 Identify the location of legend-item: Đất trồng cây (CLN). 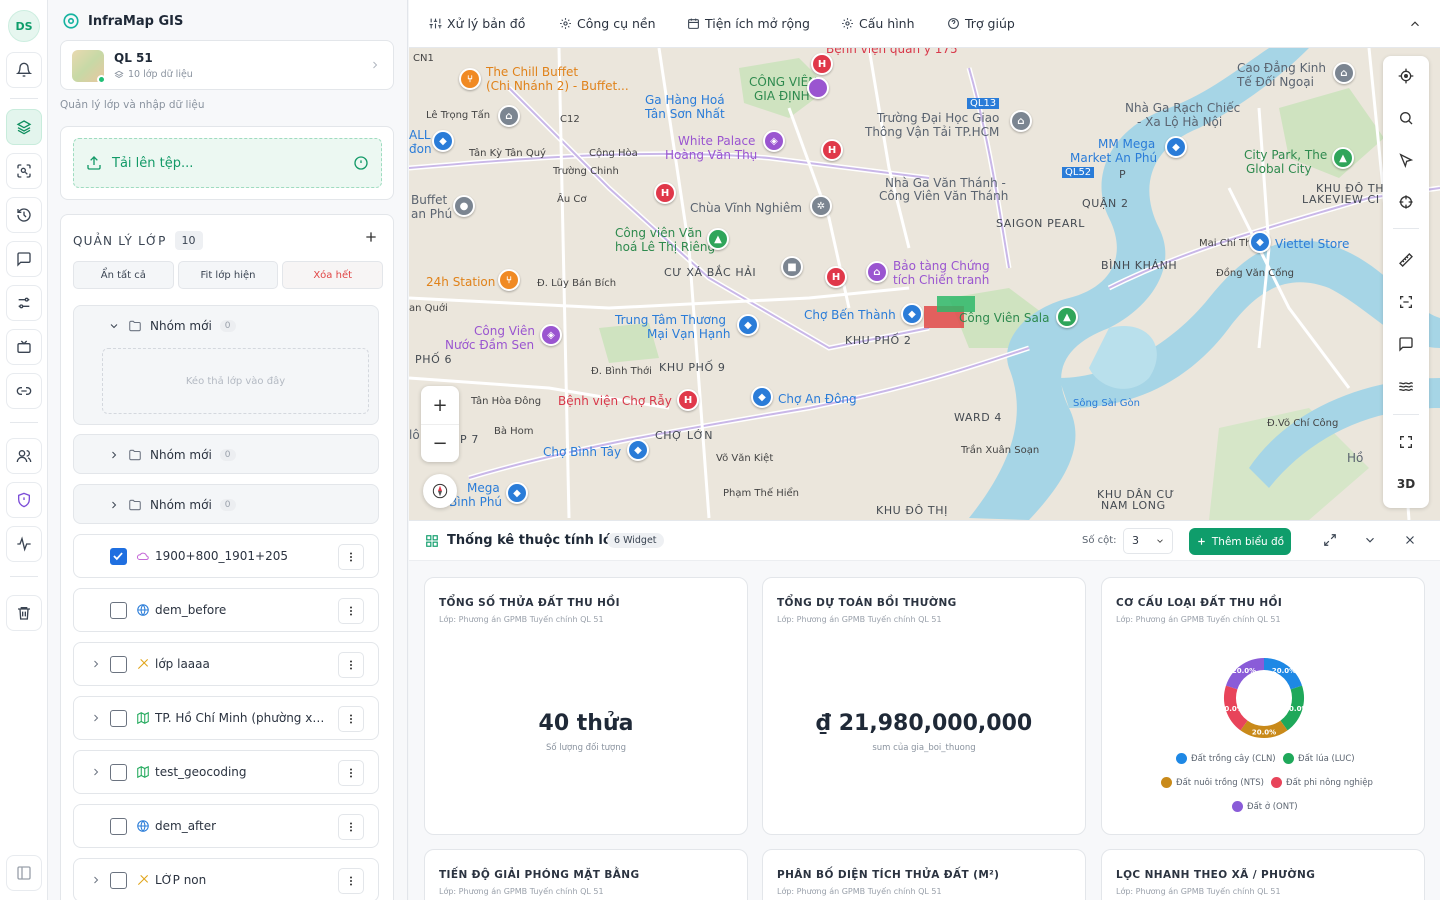
(1226, 758).